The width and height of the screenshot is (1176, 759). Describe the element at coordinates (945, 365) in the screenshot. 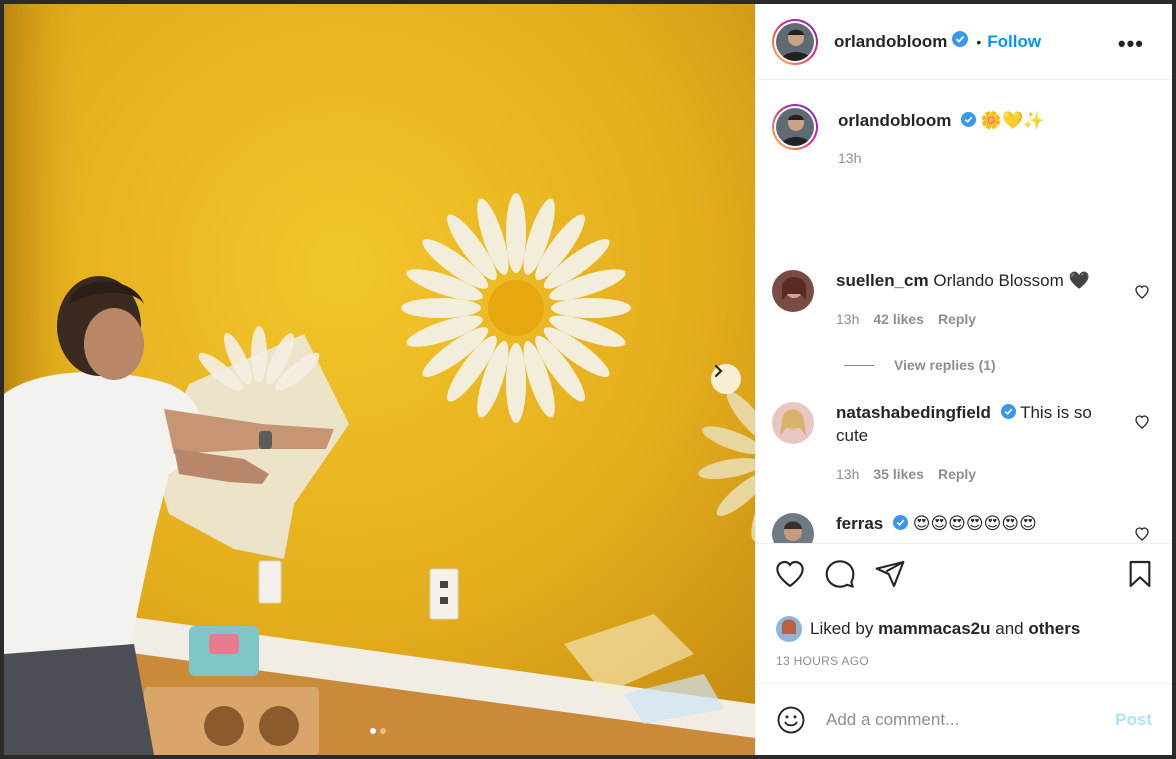

I see `view-replies-label: View replies (1)` at that location.